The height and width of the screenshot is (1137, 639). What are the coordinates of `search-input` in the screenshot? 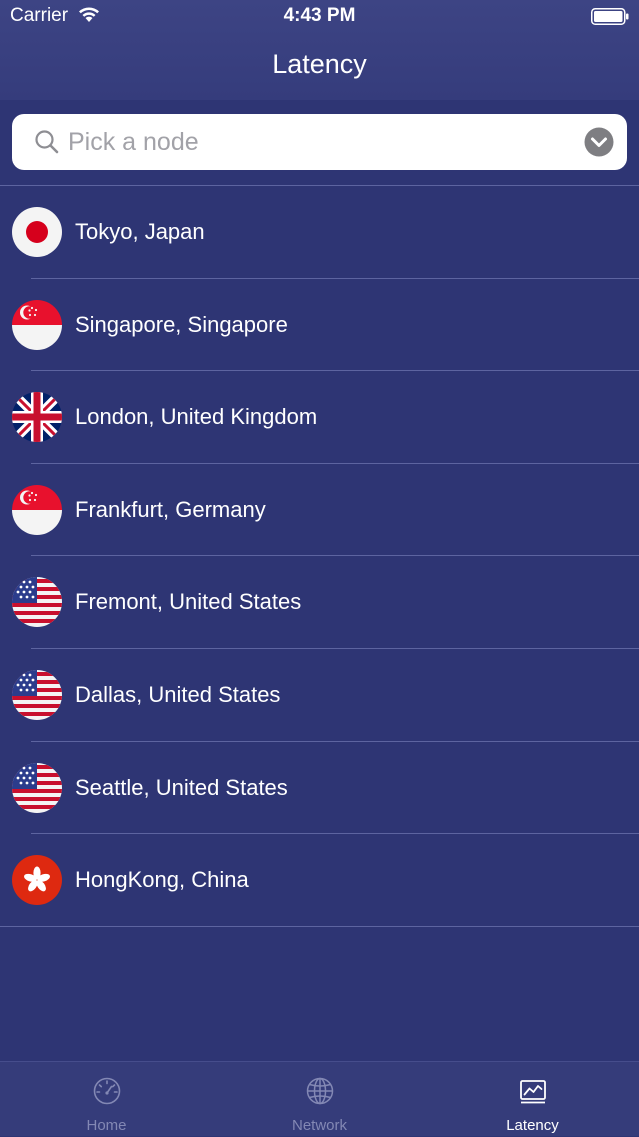 It's located at (318, 142).